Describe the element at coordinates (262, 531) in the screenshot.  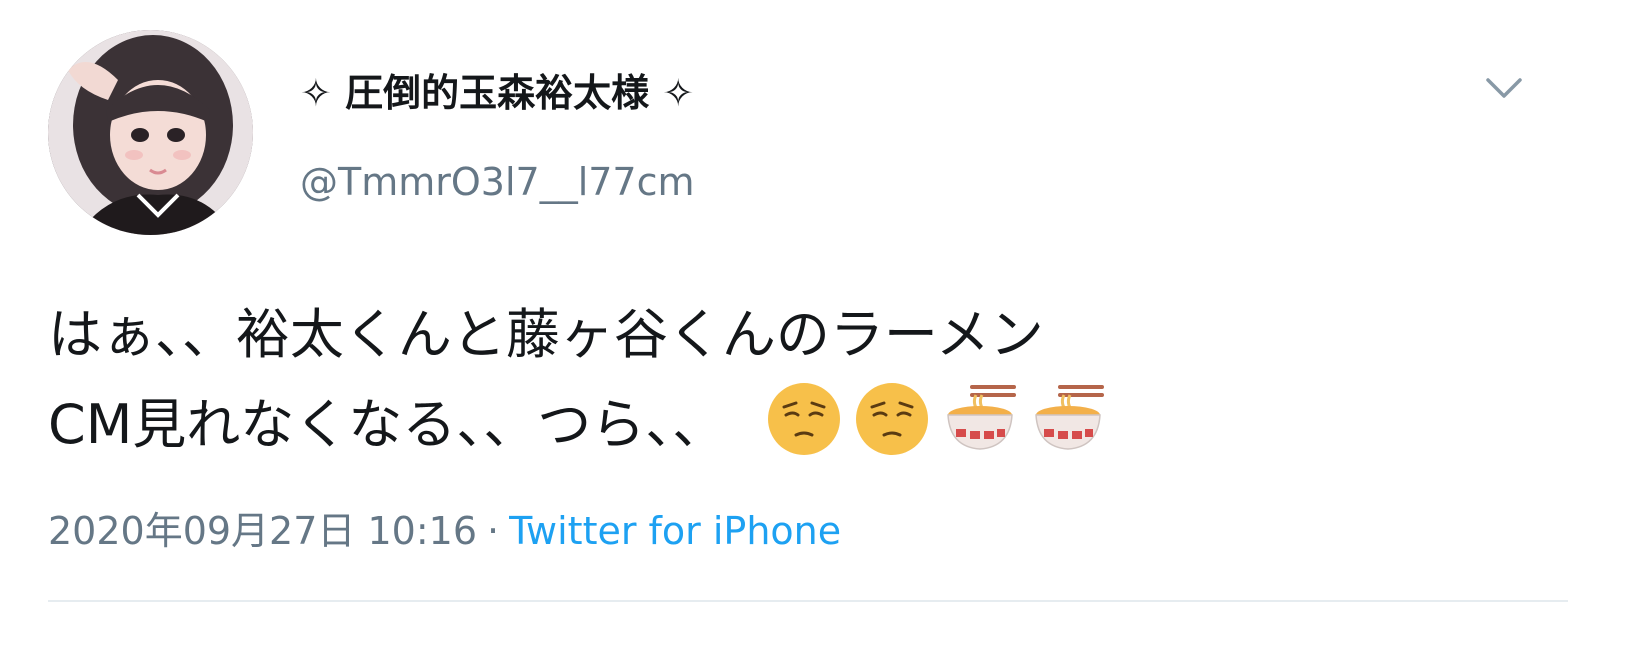
I see `tweet-timestamp: 2020年09月27日 10:16` at that location.